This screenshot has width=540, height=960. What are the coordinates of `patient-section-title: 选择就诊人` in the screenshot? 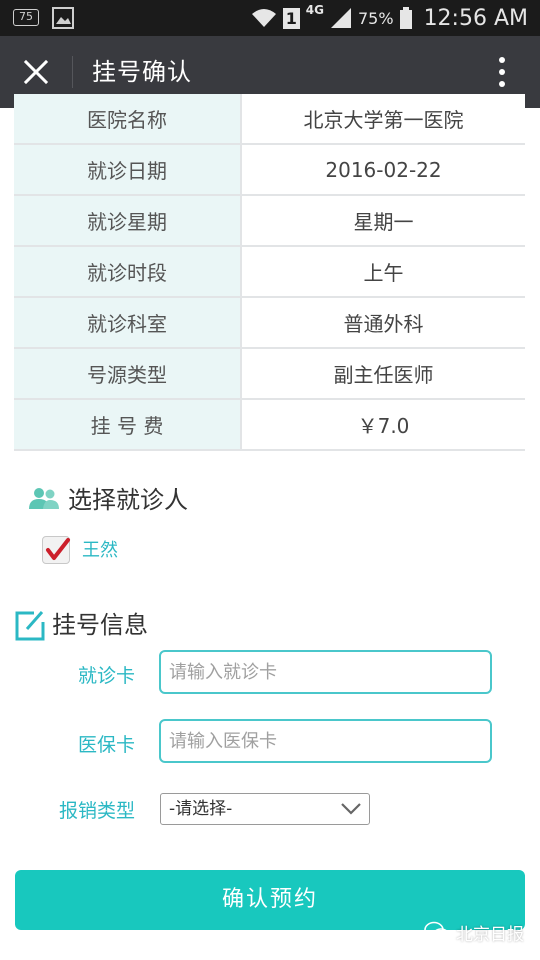 It's located at (128, 500).